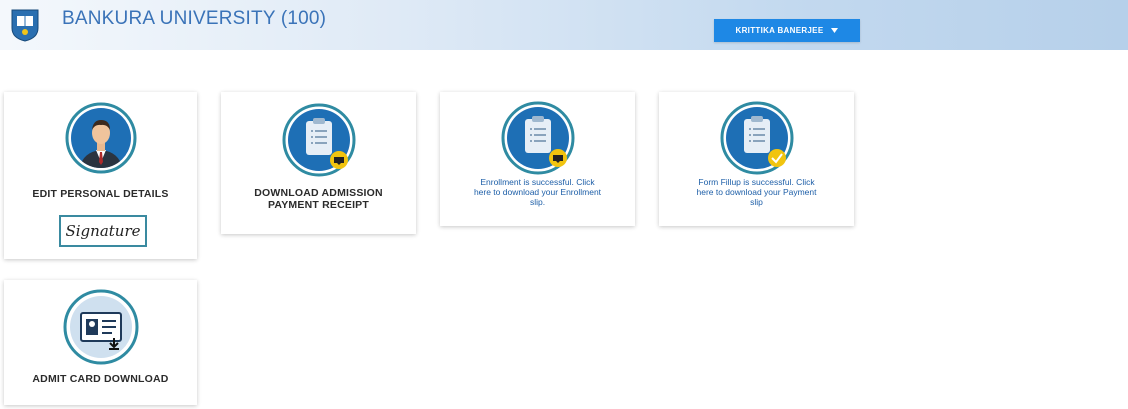 This screenshot has height=409, width=1128. What do you see at coordinates (537, 201) in the screenshot?
I see `enrollment-message-line3: slip.` at bounding box center [537, 201].